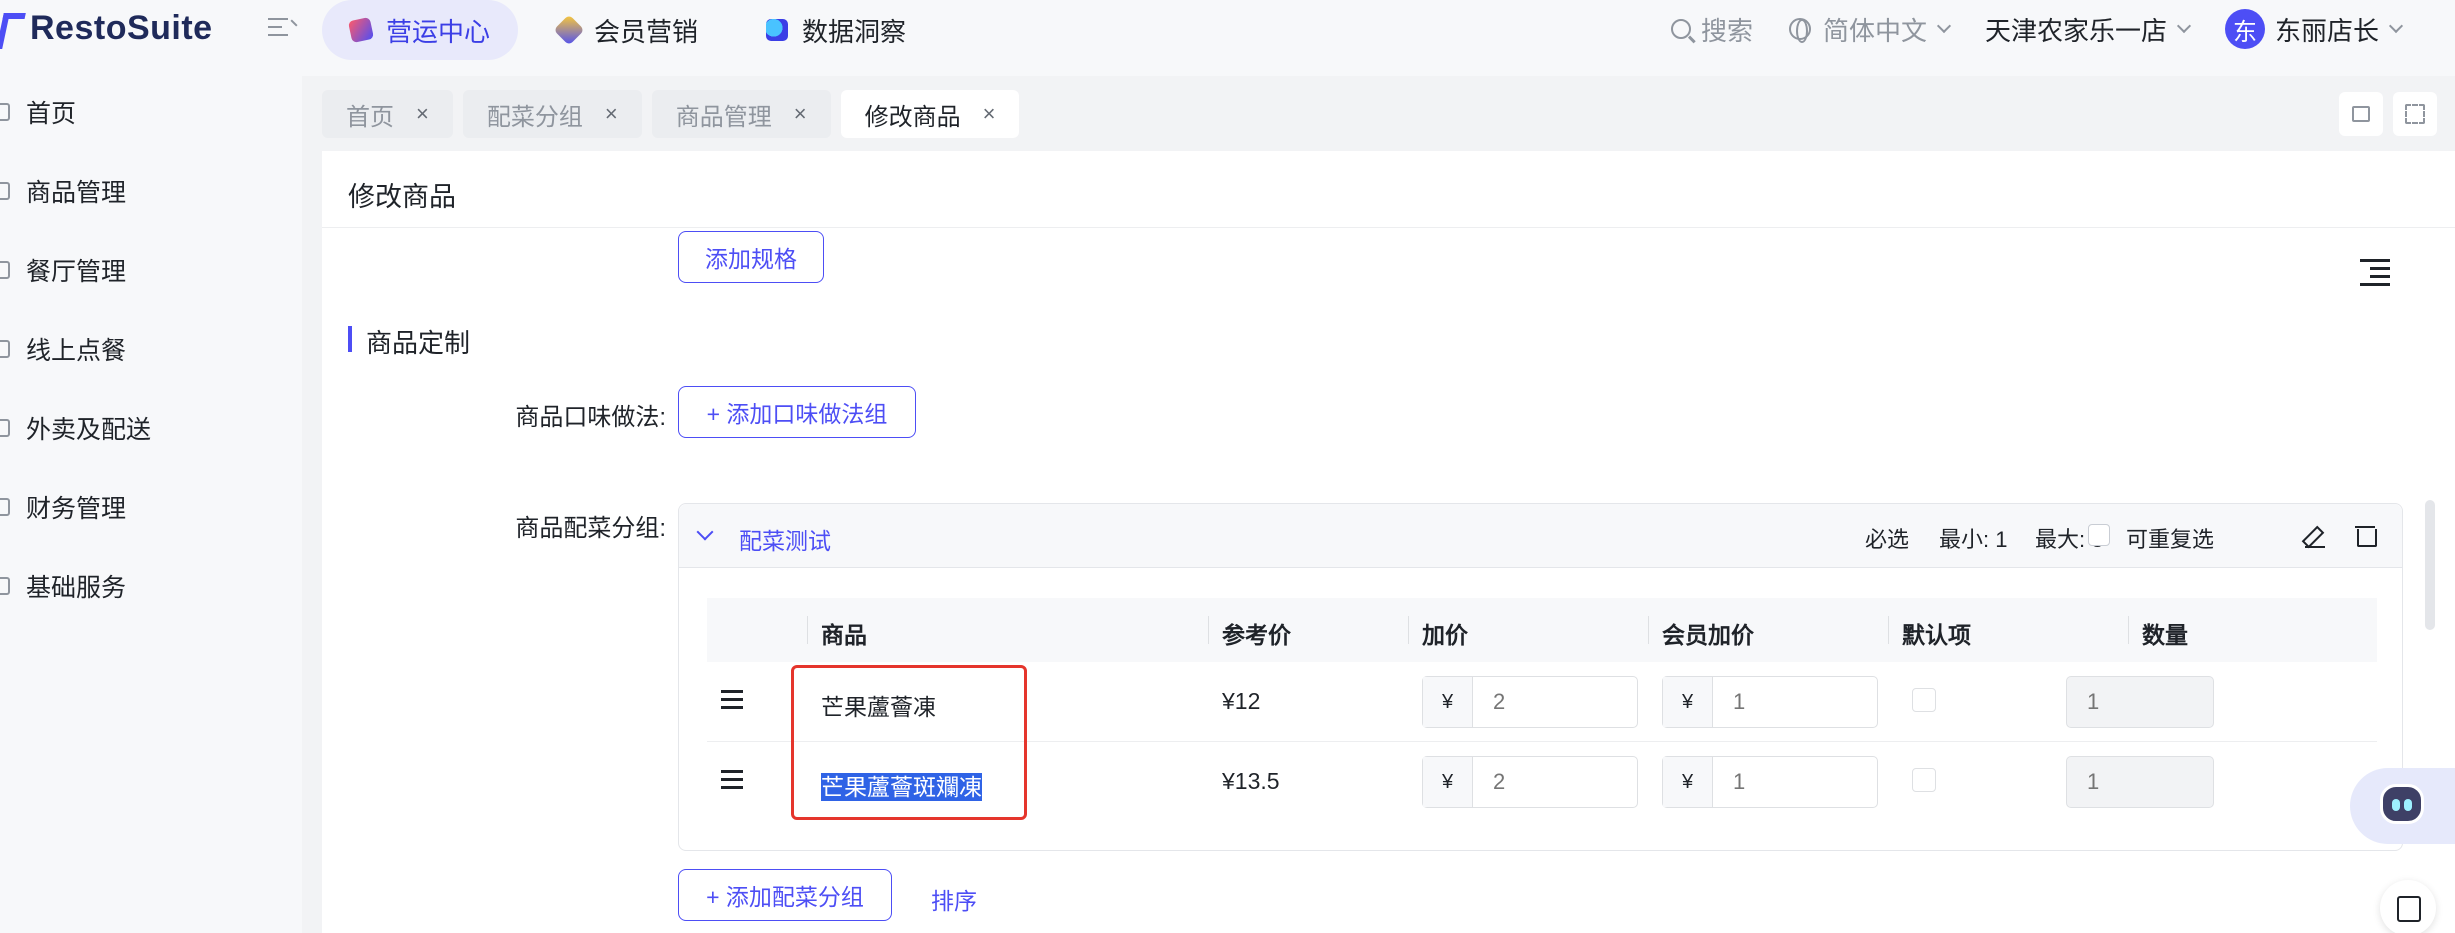  Describe the element at coordinates (420, 30) in the screenshot. I see `nav-tab-operations: 营运中心` at that location.